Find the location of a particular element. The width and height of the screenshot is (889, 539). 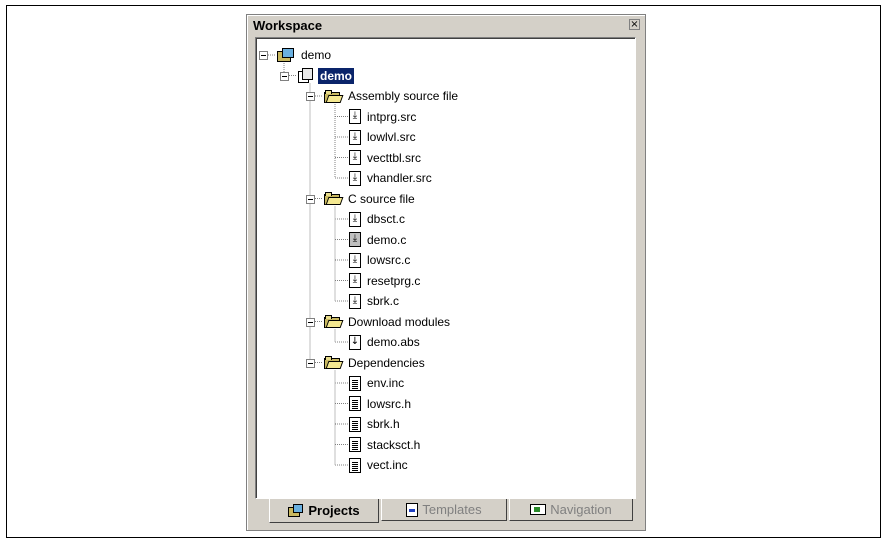

tab-navigation-label: Navigation is located at coordinates (581, 509).